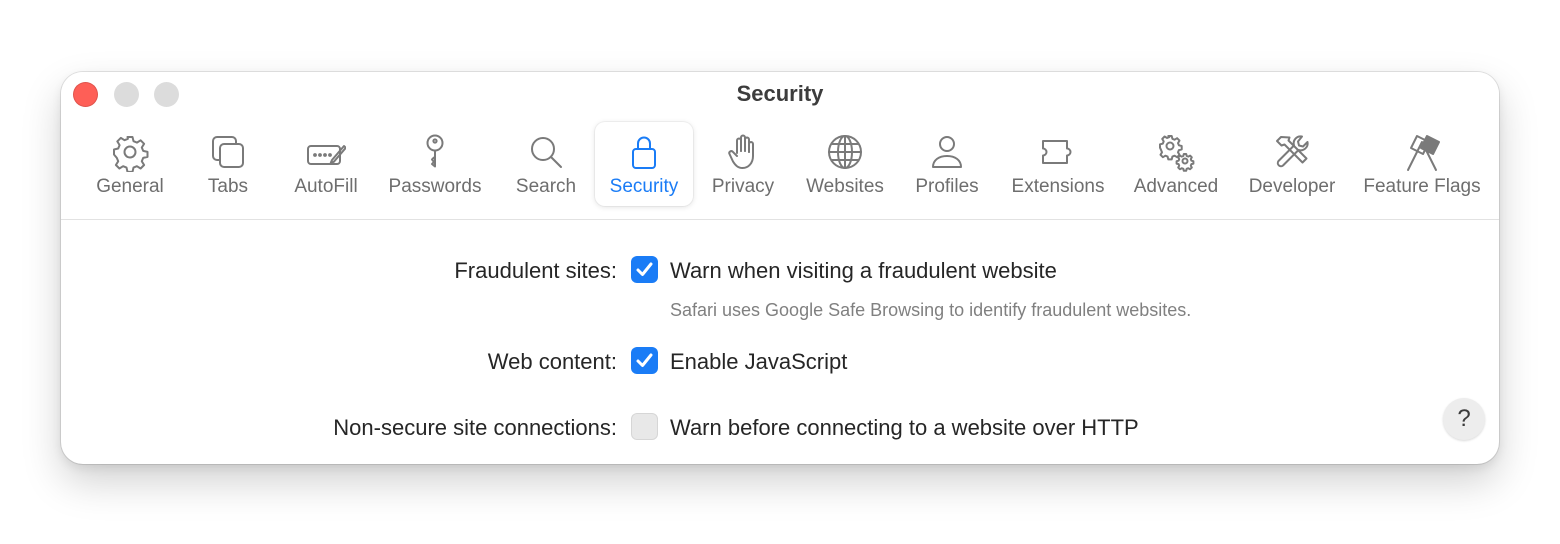 This screenshot has height=544, width=1560. What do you see at coordinates (644, 152) in the screenshot?
I see `lock-icon` at bounding box center [644, 152].